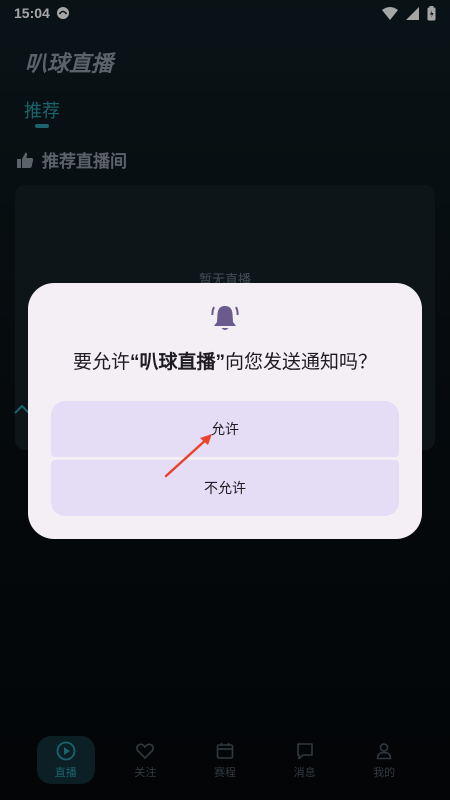 This screenshot has width=450, height=800. I want to click on bell-icon, so click(225, 318).